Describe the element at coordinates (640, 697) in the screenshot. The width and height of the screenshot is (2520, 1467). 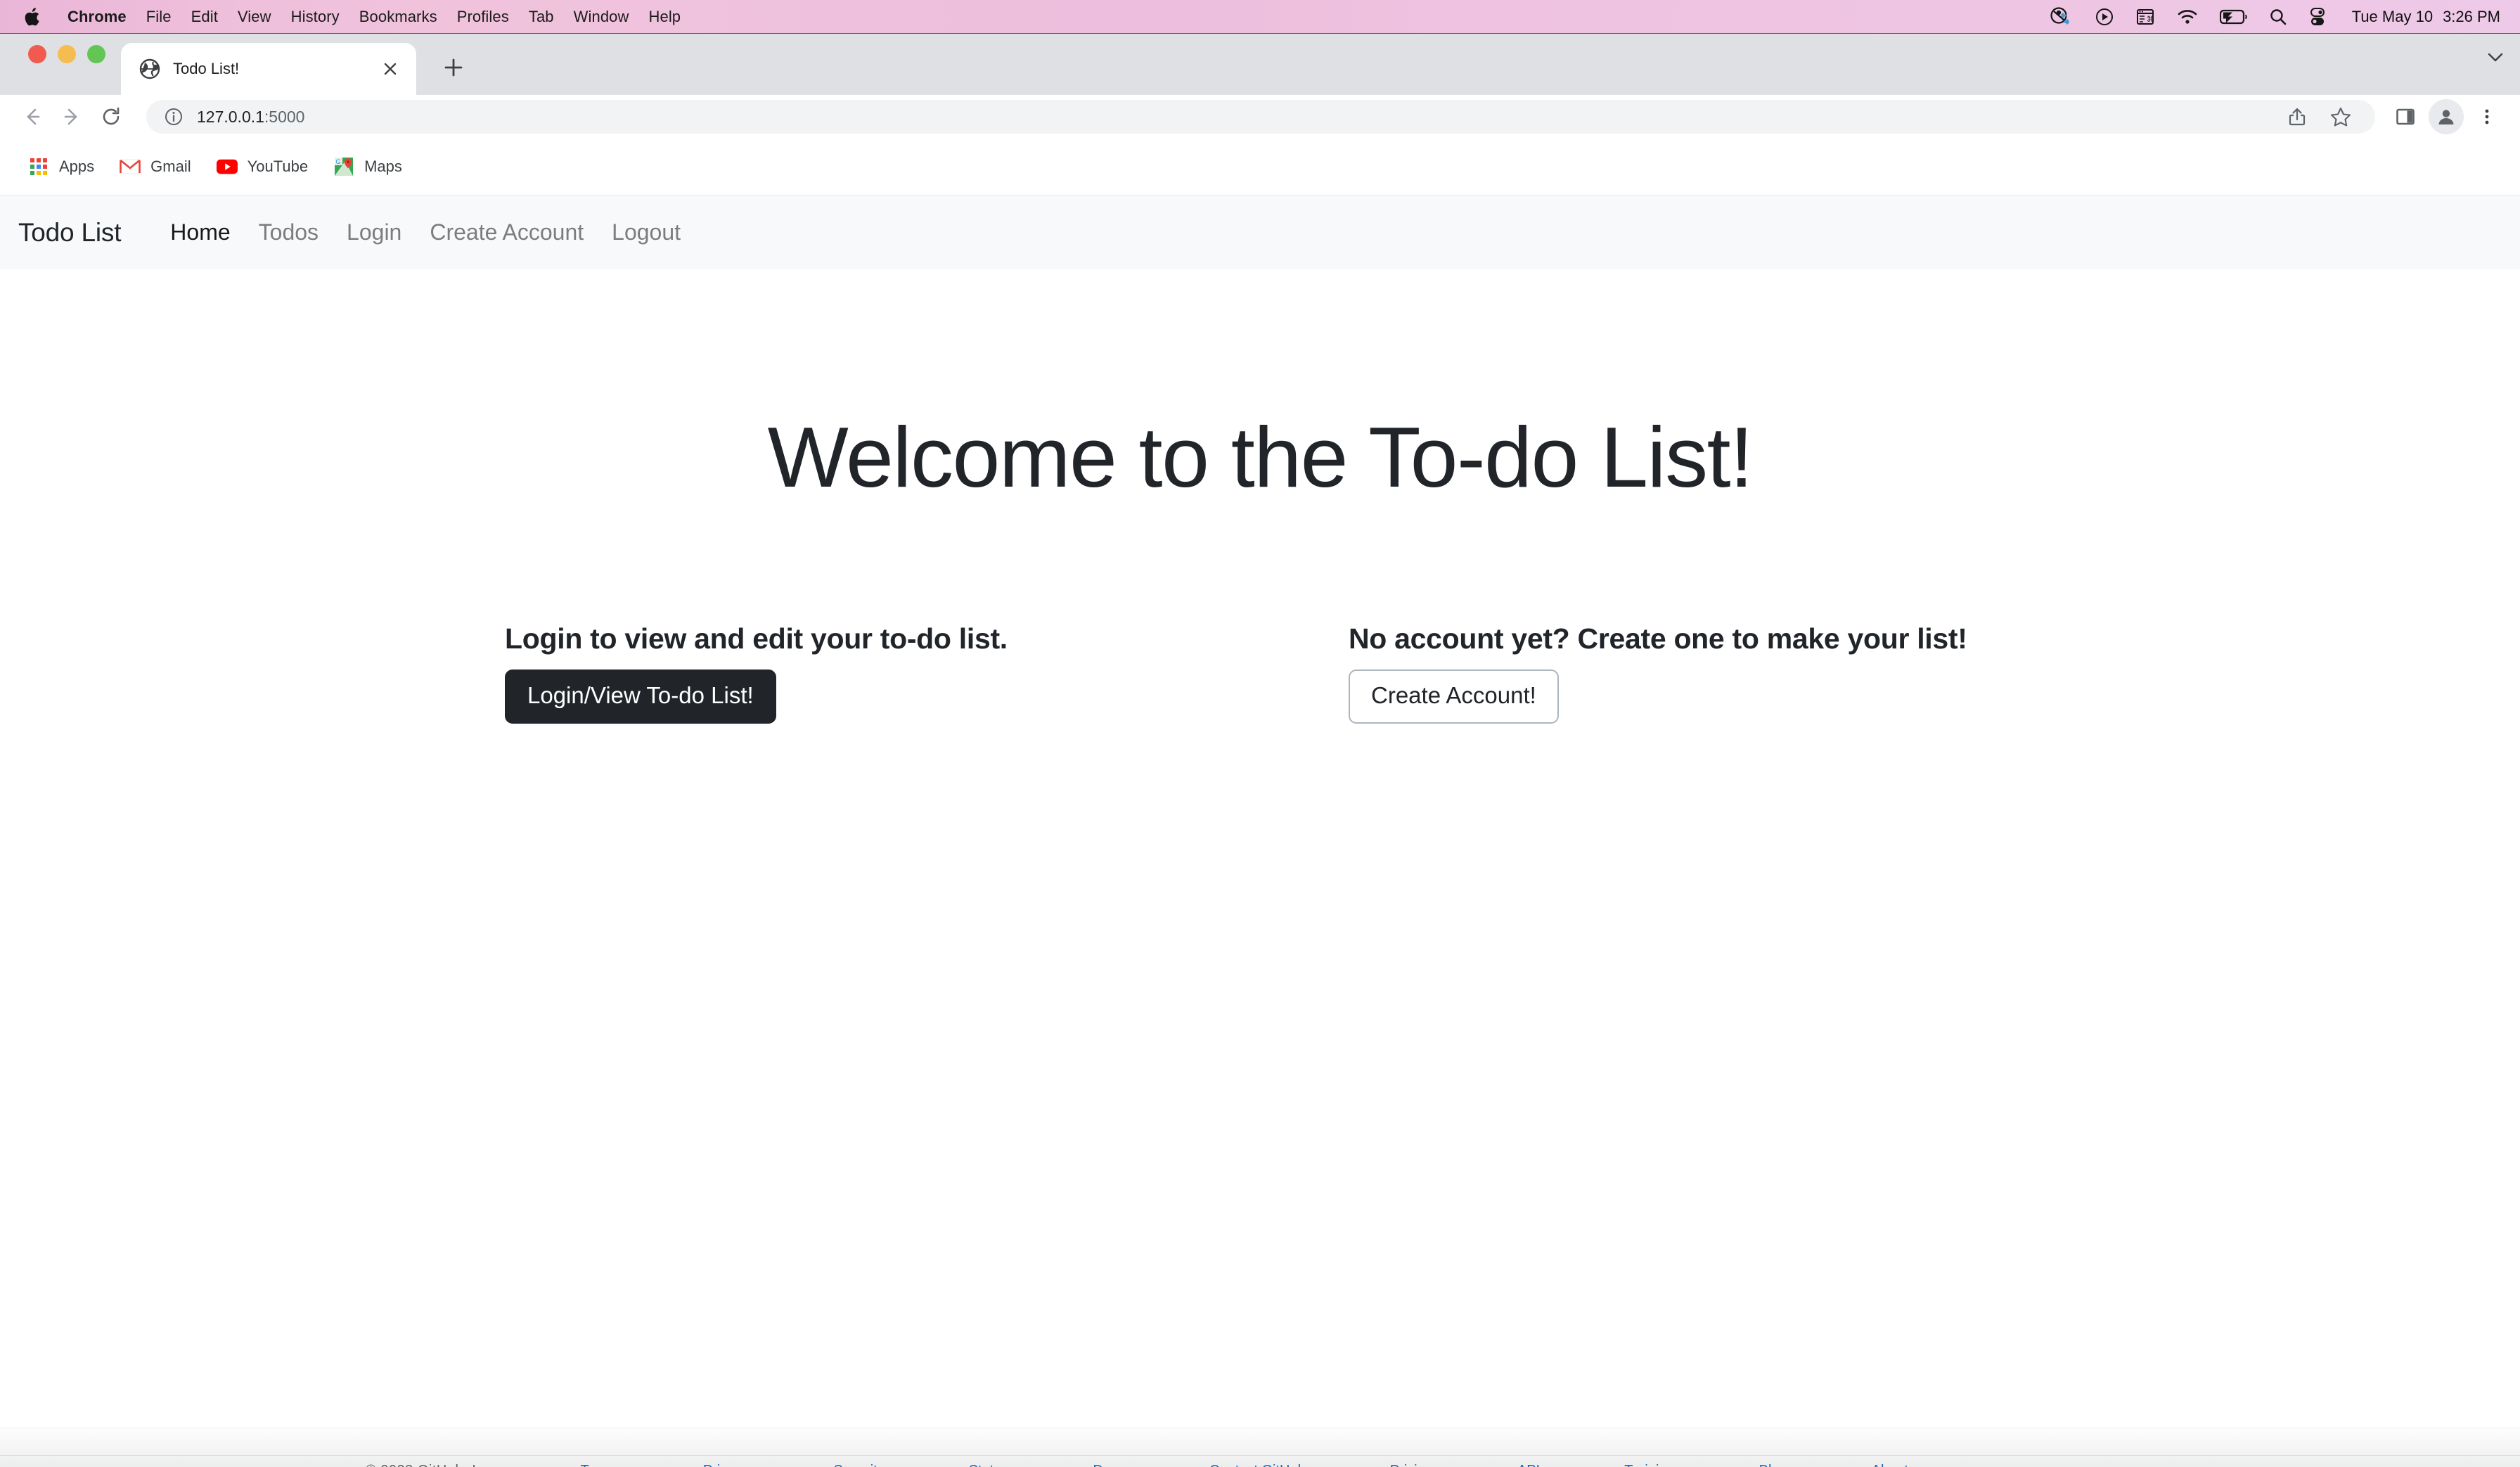
I see `login-view-todo-button: Login/View To-do List!` at that location.